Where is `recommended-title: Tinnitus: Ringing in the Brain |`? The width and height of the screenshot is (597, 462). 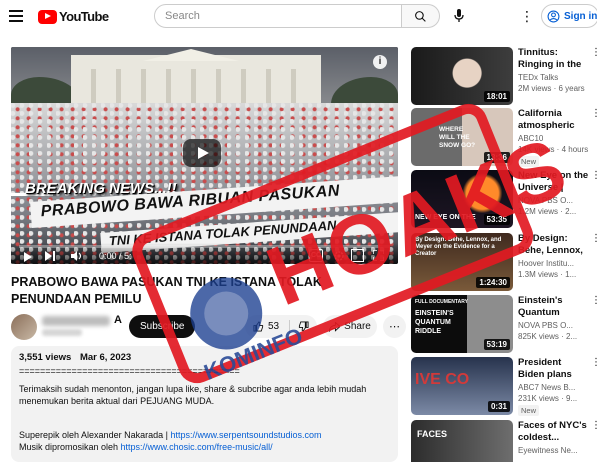
recommended-title: Tinnitus: Ringing in the Brain | is located at coordinates (554, 59).